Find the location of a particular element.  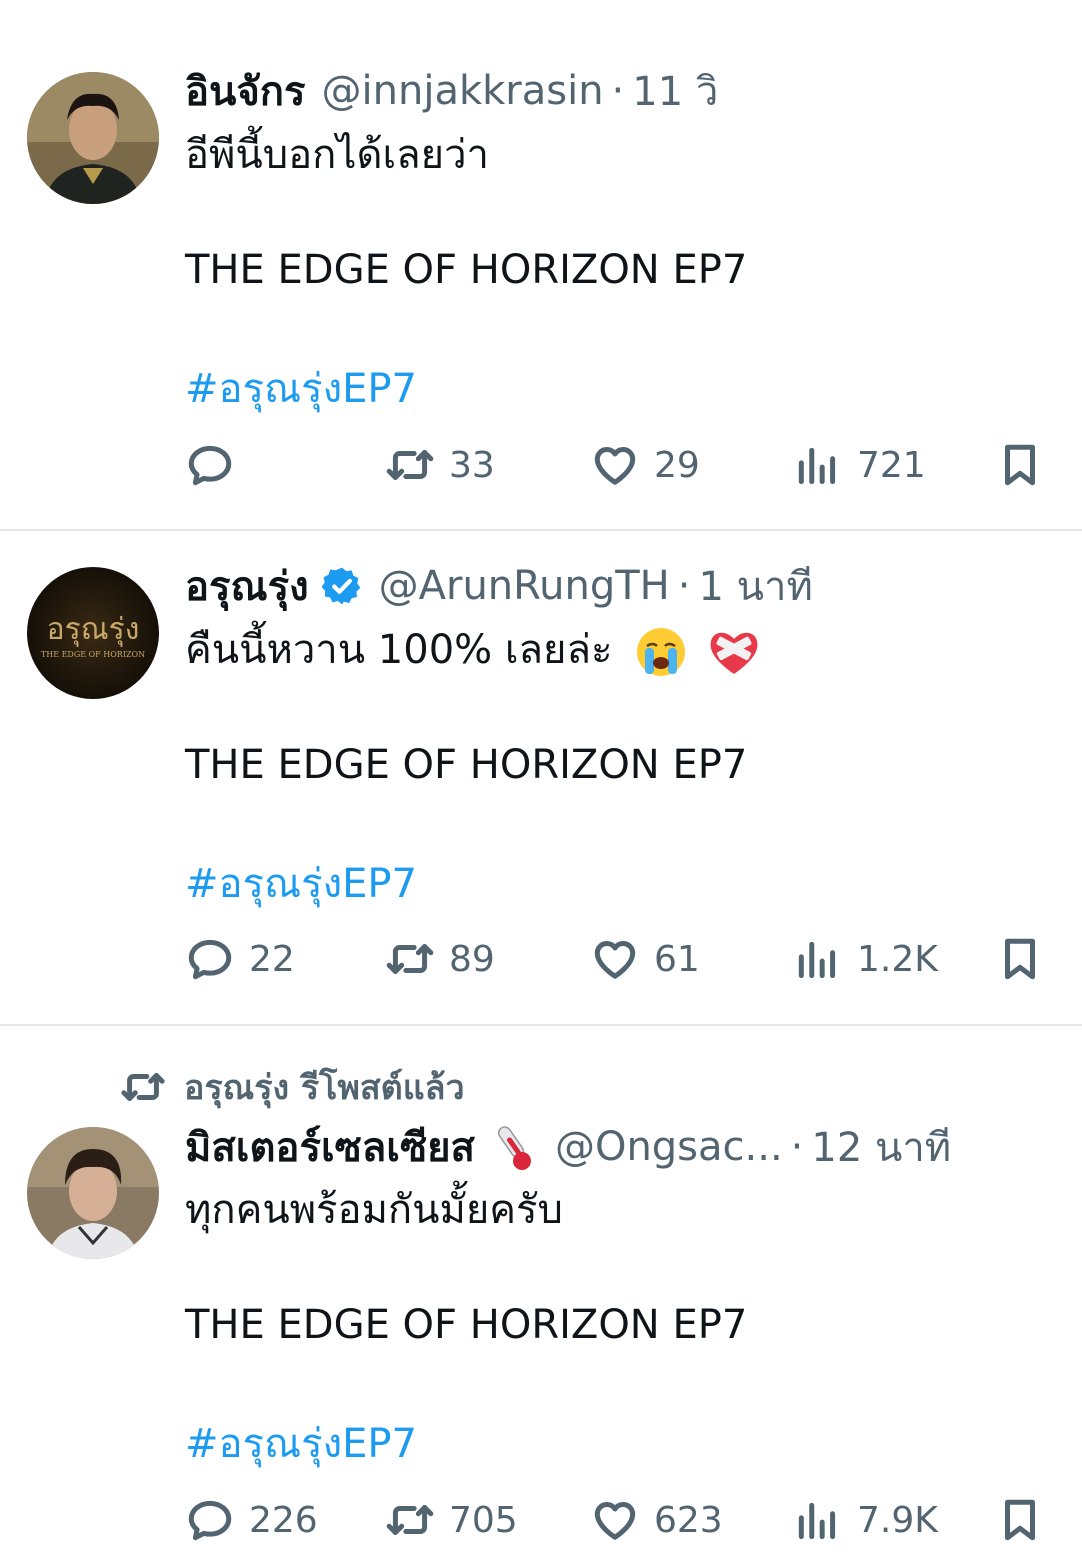

like-count: 623 is located at coordinates (688, 1520).